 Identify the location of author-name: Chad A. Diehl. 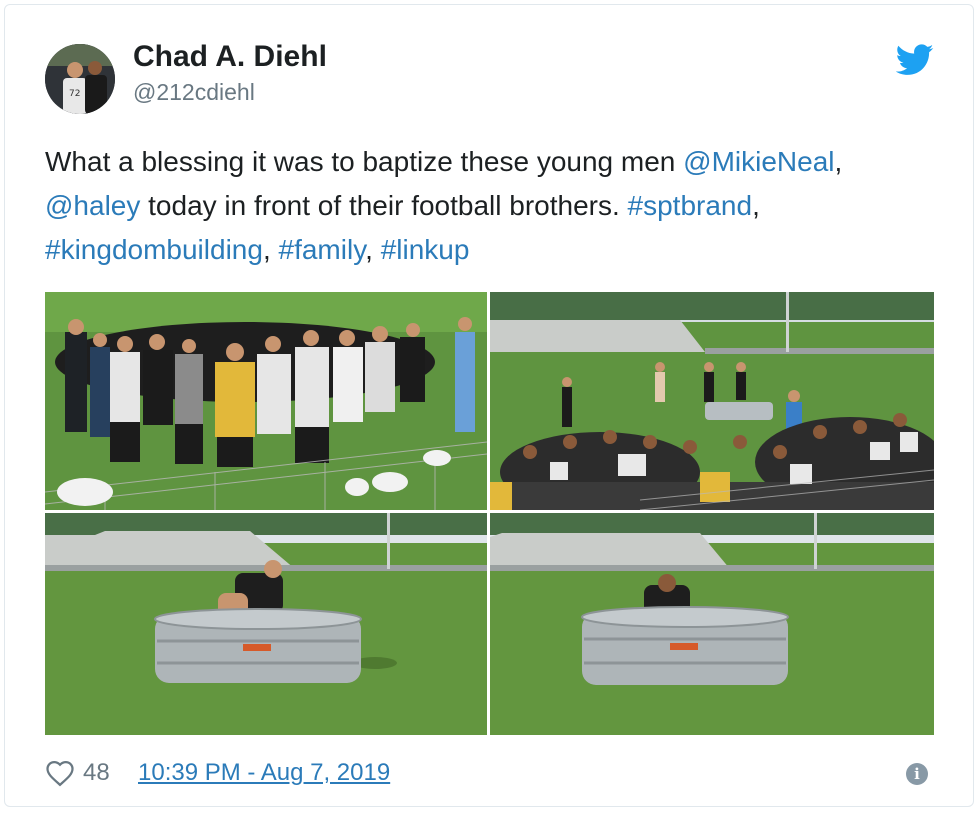
(230, 57).